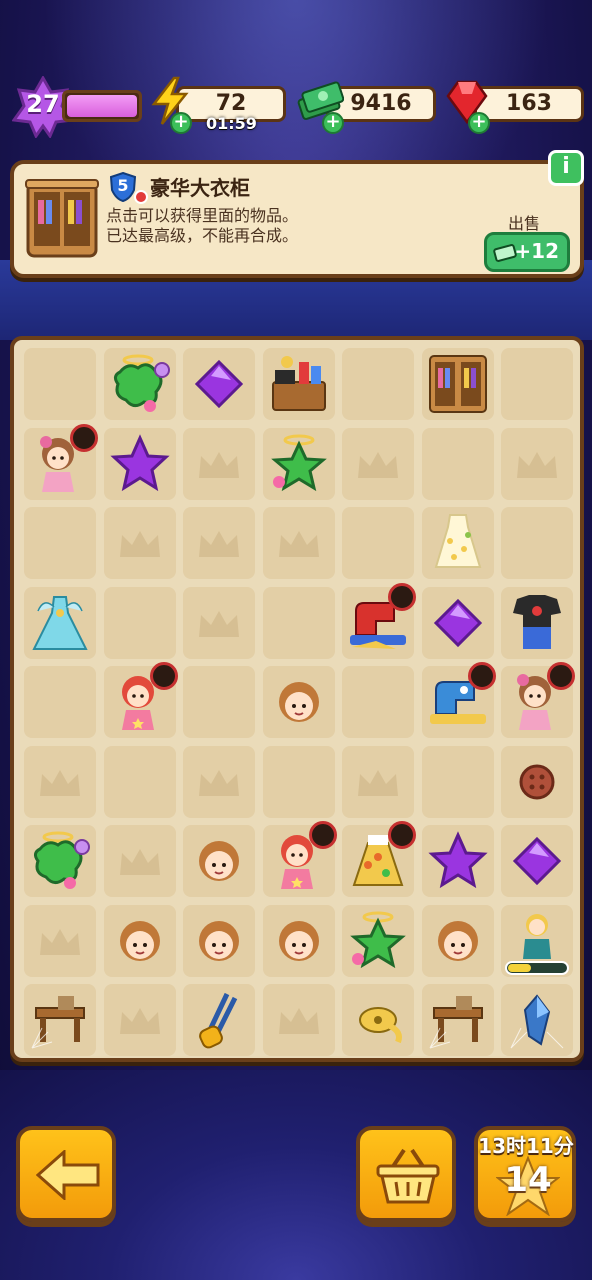 The height and width of the screenshot is (1280, 592). I want to click on sell-value: +12, so click(536, 251).